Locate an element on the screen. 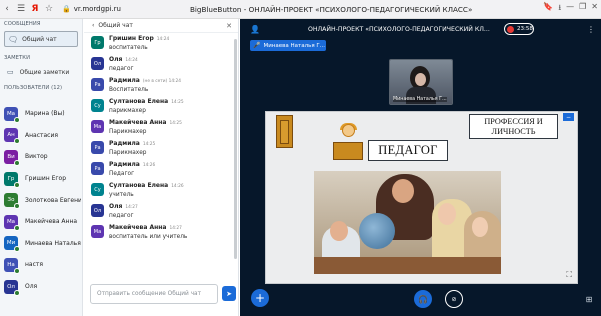  chat-message-input: Отправить сообщение Общий чат is located at coordinates (154, 294).